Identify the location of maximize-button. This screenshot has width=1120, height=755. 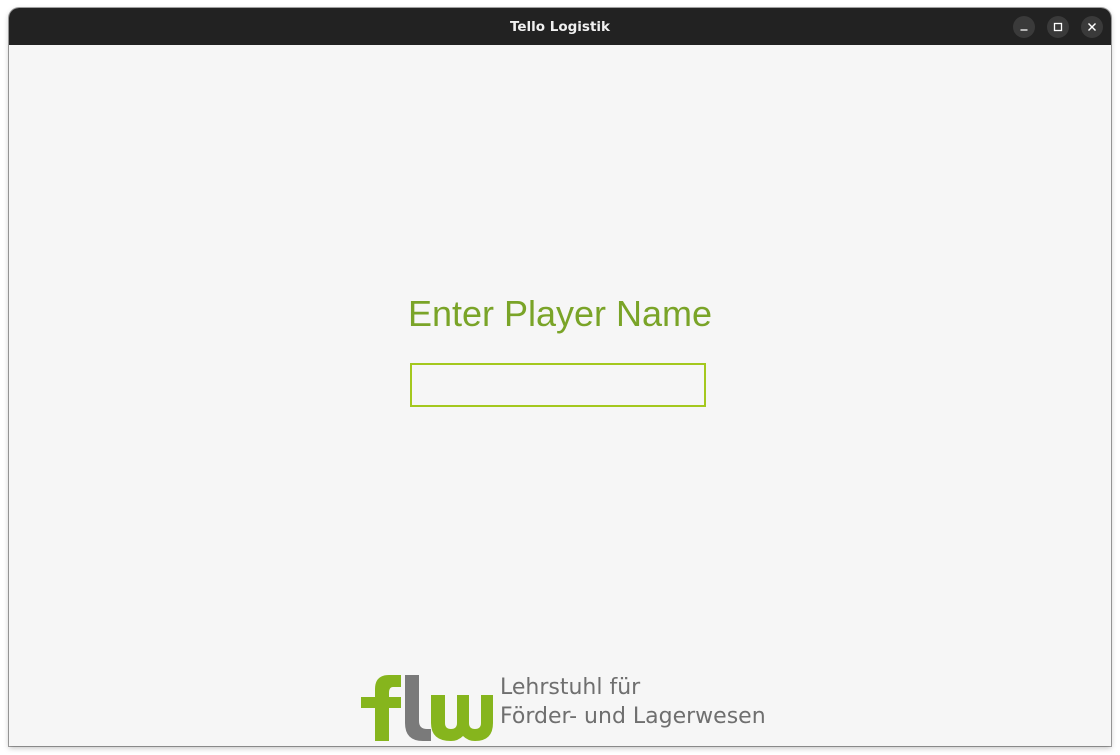
(1058, 27).